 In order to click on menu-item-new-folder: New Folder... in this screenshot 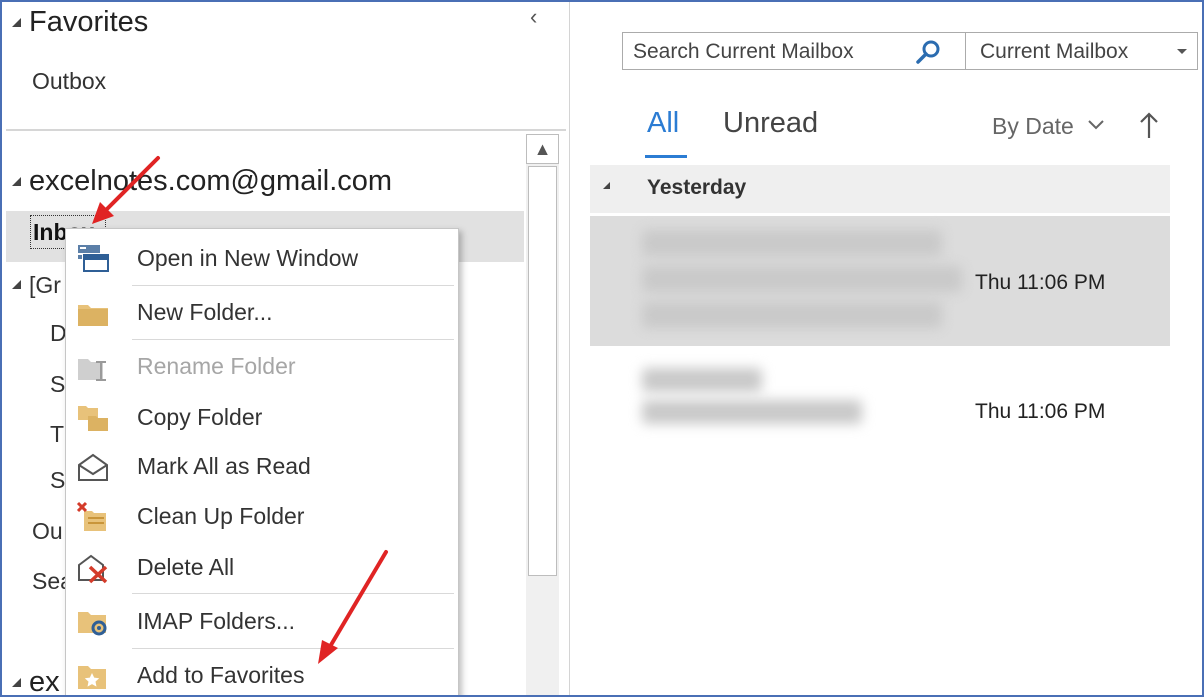, I will do `click(262, 312)`.